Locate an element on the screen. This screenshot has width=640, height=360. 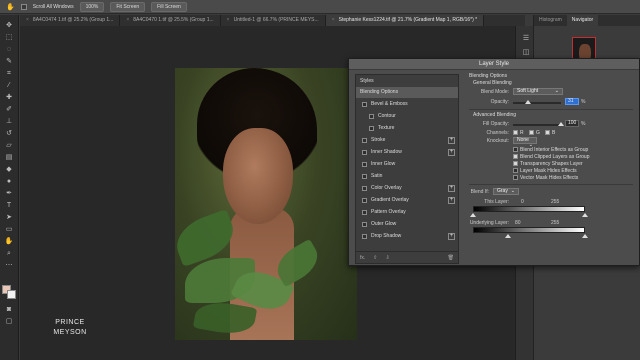
hand-tool-icon: ✋ is located at coordinates (9, 241).